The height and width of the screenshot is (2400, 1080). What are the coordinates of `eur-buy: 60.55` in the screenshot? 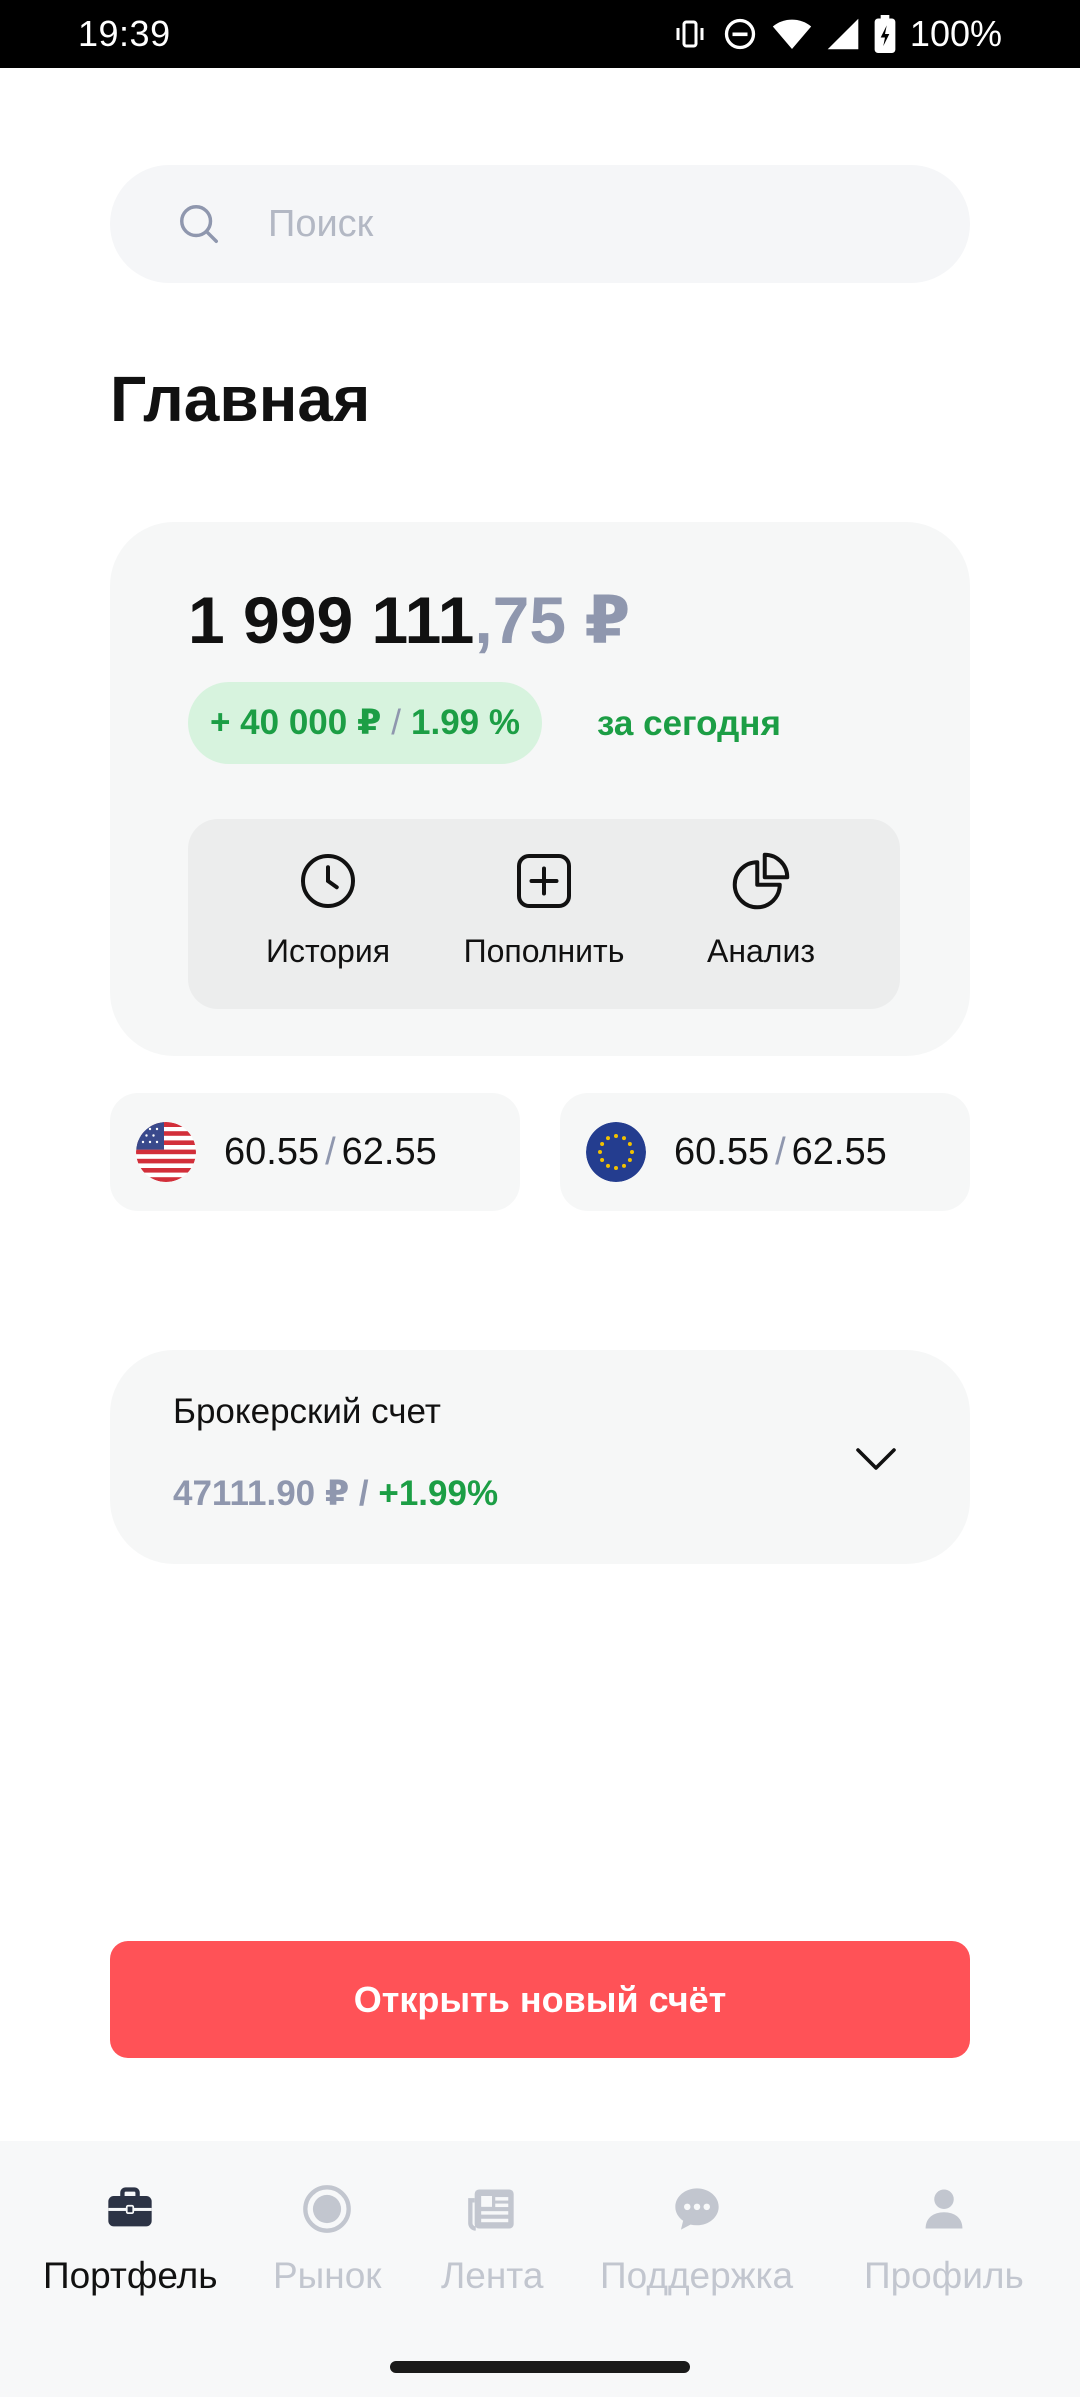 It's located at (722, 1151).